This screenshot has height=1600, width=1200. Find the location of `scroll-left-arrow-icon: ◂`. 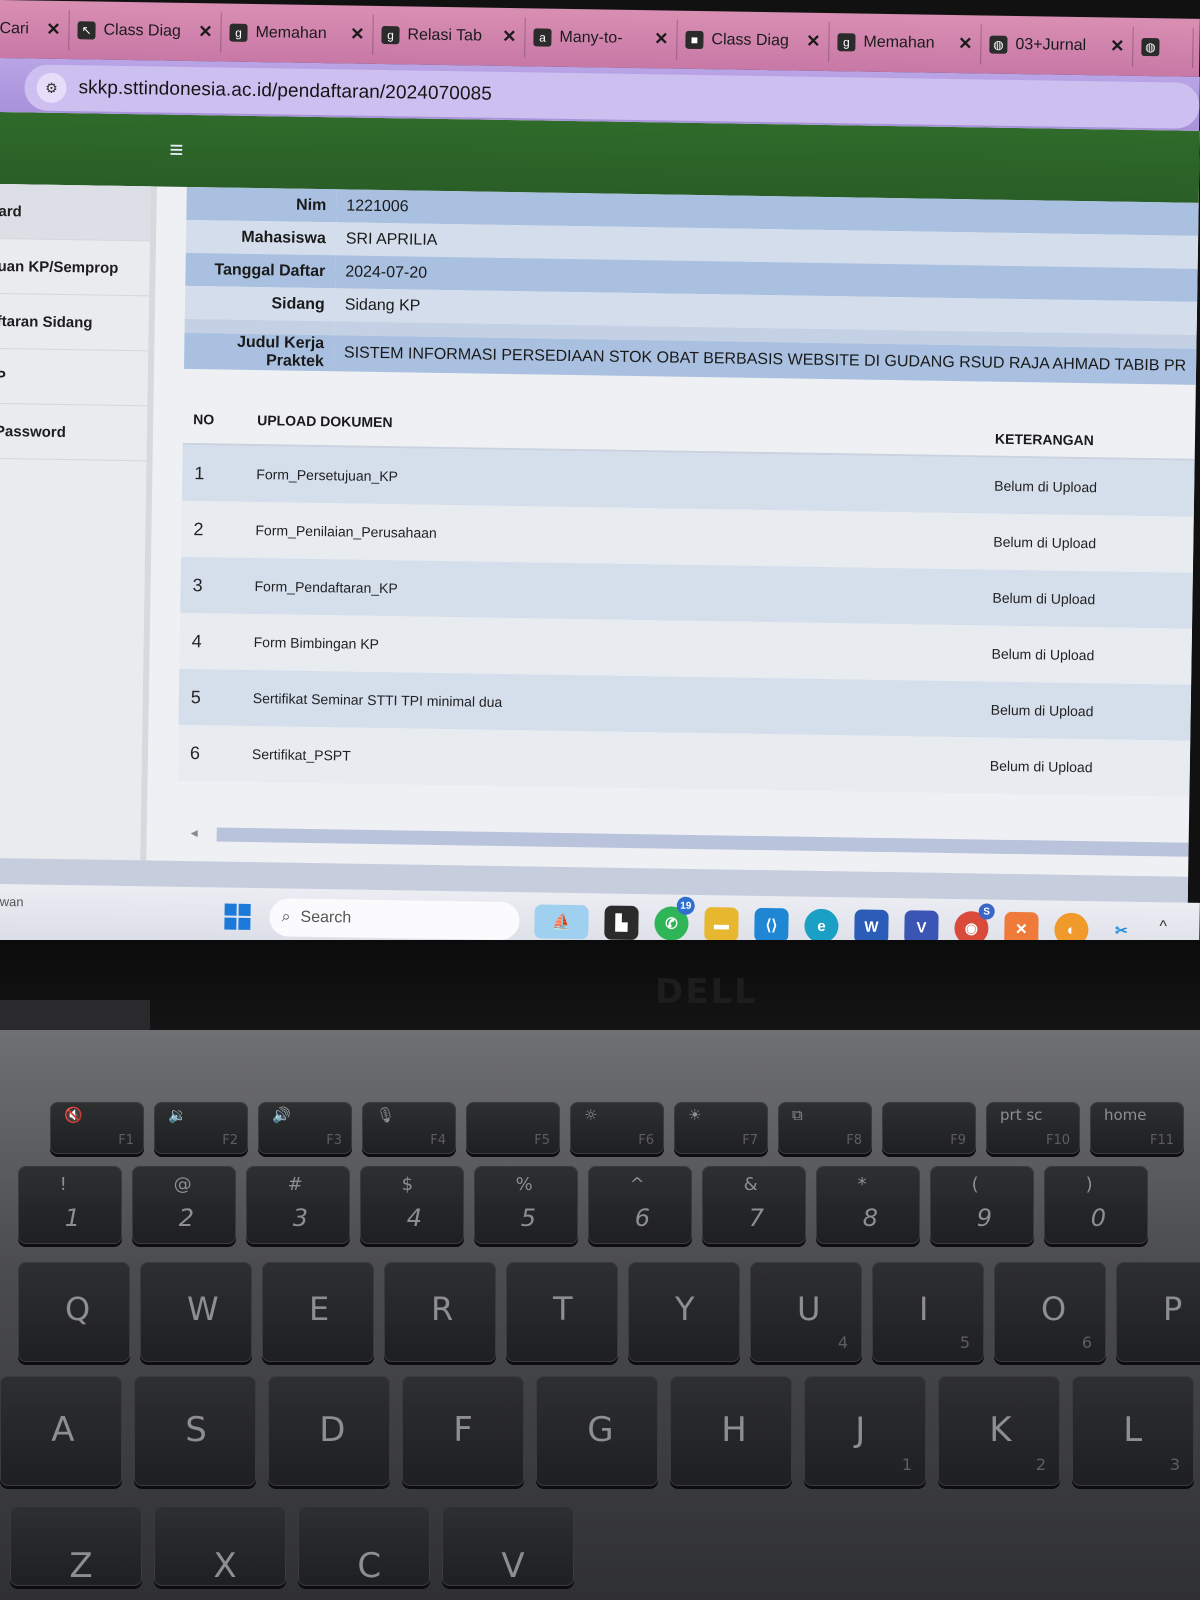

scroll-left-arrow-icon: ◂ is located at coordinates (194, 832).